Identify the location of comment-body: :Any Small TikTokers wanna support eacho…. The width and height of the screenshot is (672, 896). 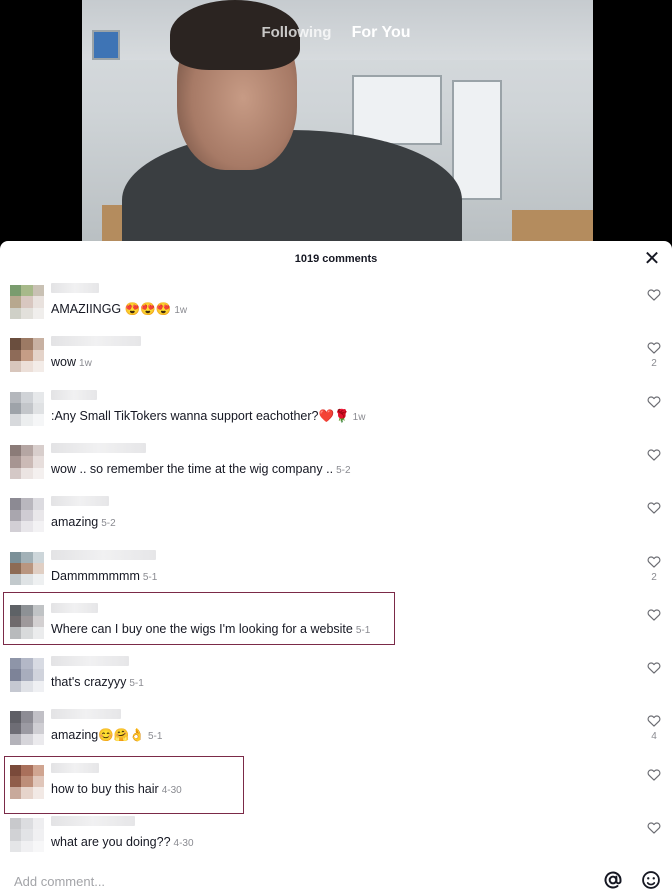
(200, 415).